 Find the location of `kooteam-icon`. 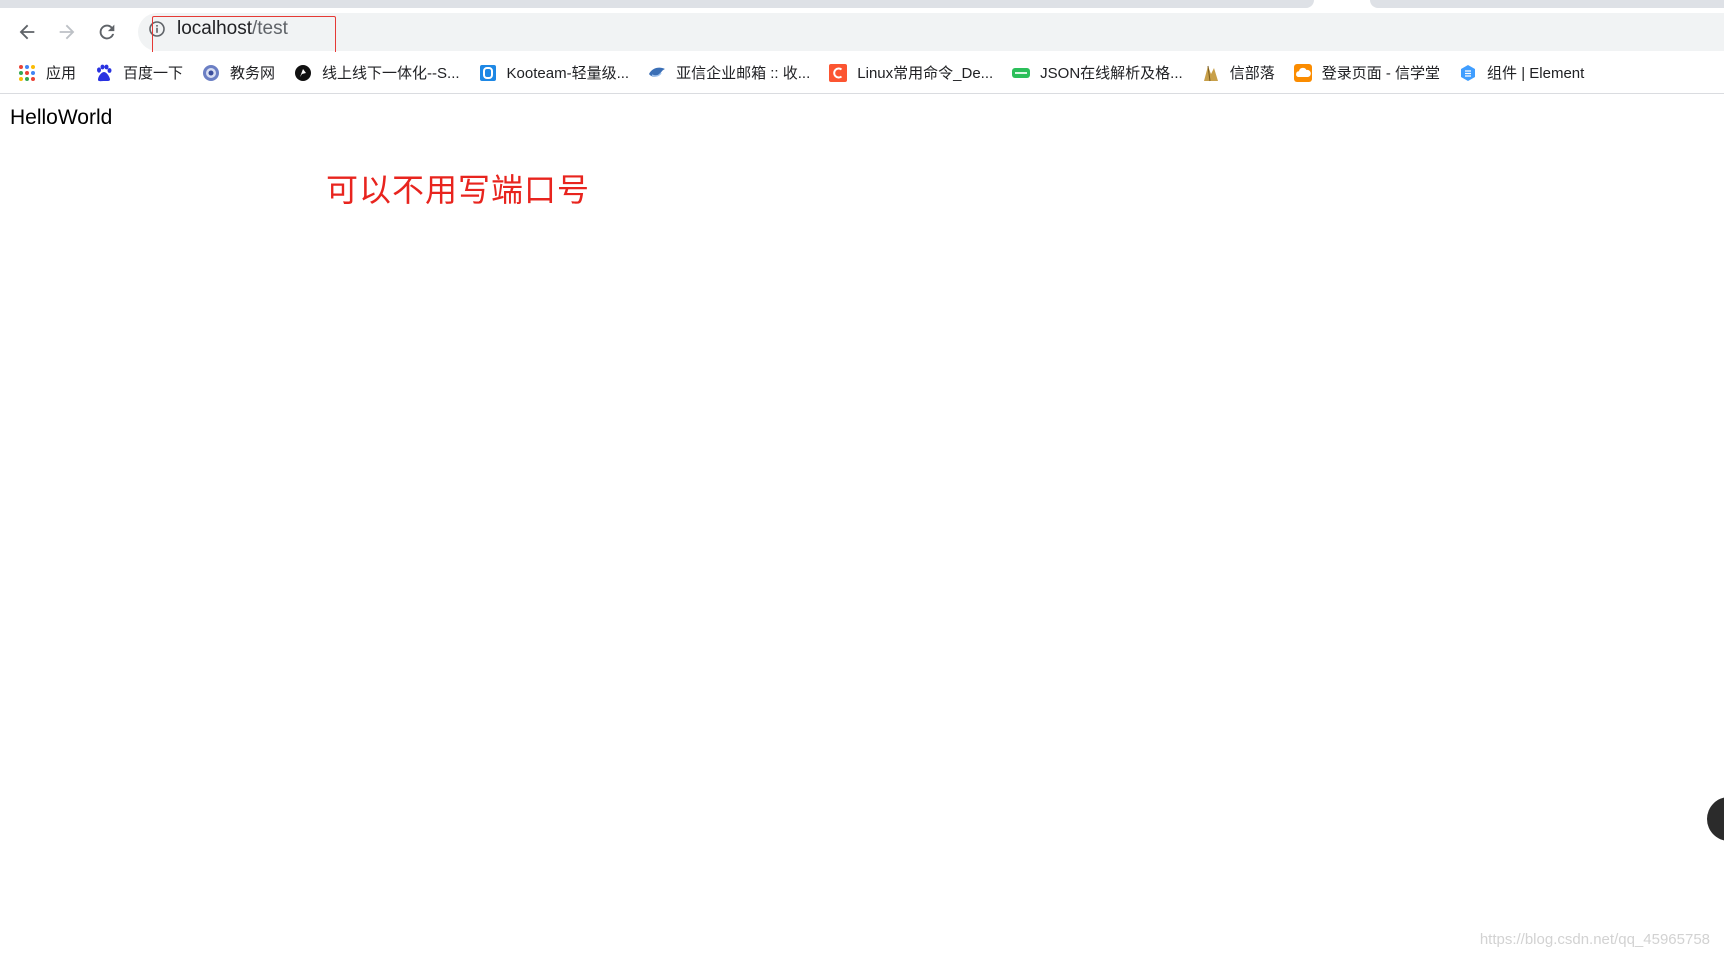

kooteam-icon is located at coordinates (488, 73).